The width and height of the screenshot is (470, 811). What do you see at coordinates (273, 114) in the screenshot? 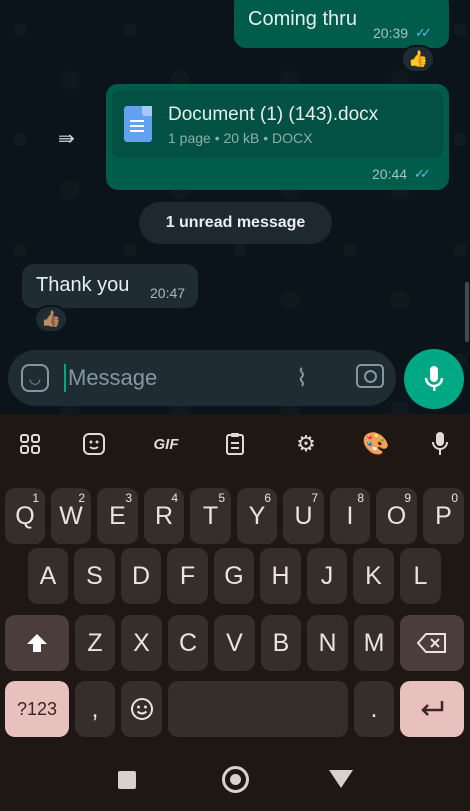
I see `document-name: Document (1) (143).docx` at bounding box center [273, 114].